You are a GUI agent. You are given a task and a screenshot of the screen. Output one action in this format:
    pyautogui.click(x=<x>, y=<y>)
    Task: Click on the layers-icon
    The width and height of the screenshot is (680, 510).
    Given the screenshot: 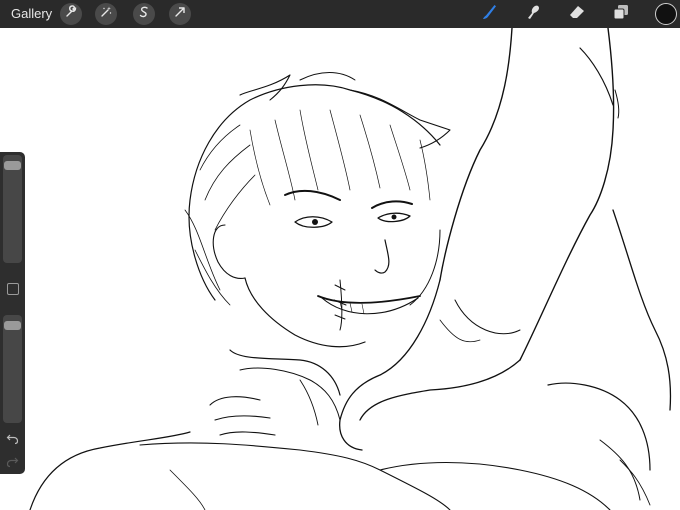 What is the action you would take?
    pyautogui.click(x=621, y=14)
    